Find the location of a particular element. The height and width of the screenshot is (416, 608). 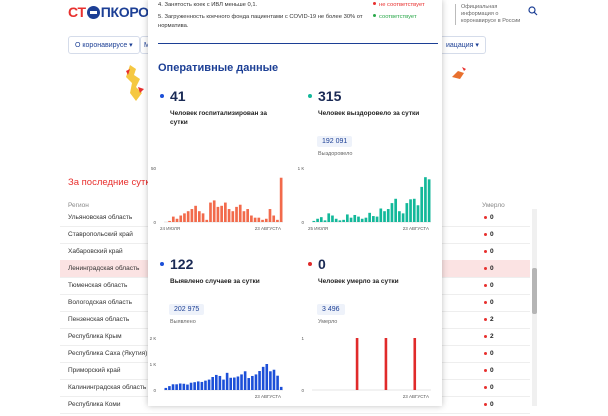

nav-about-coronavirus: О коронавирусе ▾ is located at coordinates (104, 45).